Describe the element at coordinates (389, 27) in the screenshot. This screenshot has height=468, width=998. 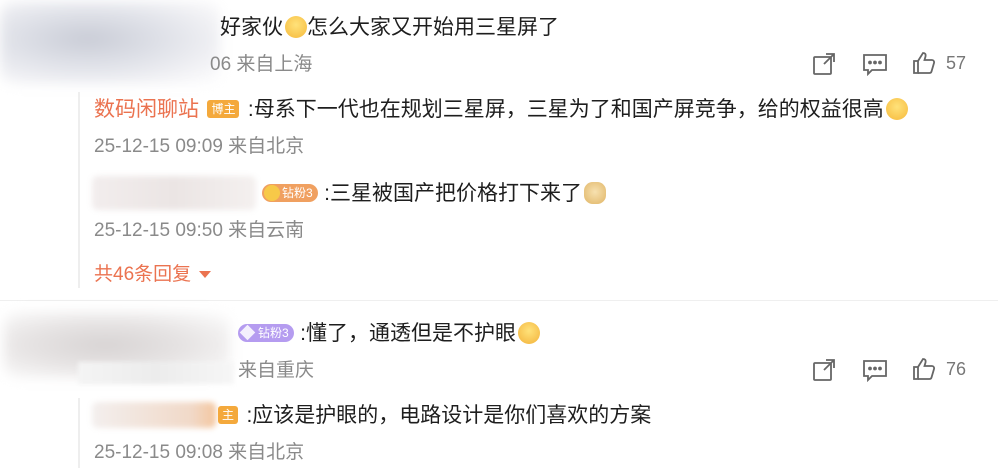
I see `comment-text: 好家伙 怎么大家又开始用三星屏了` at that location.